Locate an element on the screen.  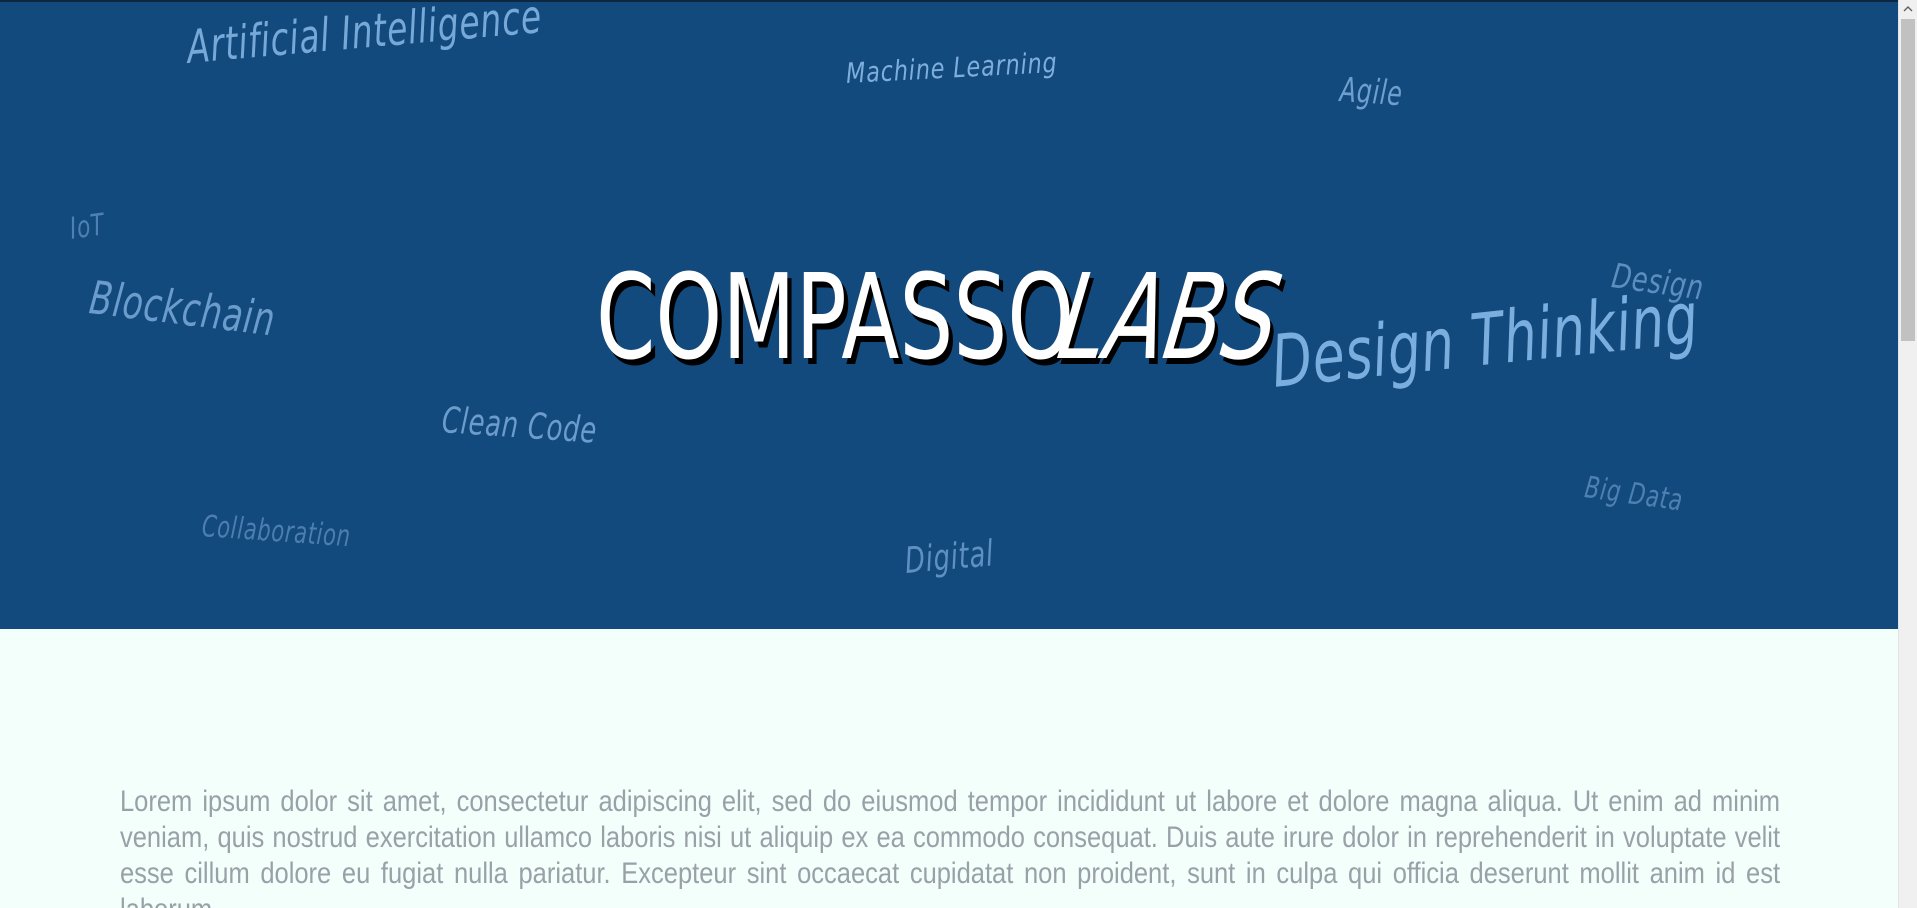
keyword-blockchain: Blockchain is located at coordinates (182, 308).